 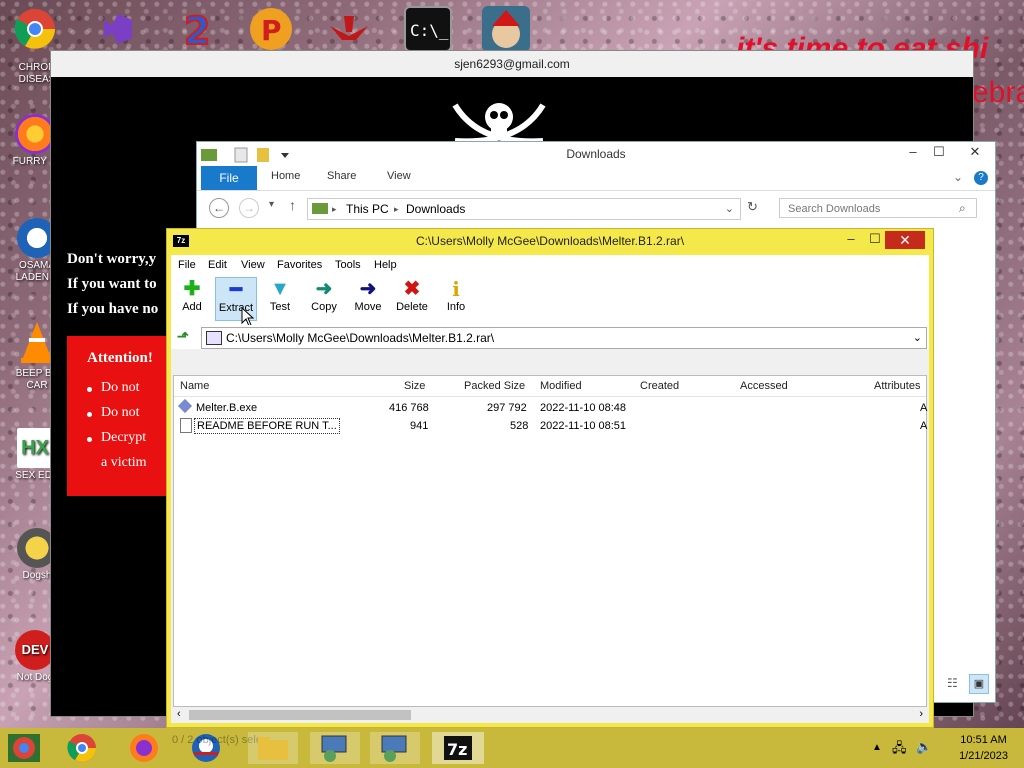 I want to click on info-button: i Info, so click(x=456, y=299).